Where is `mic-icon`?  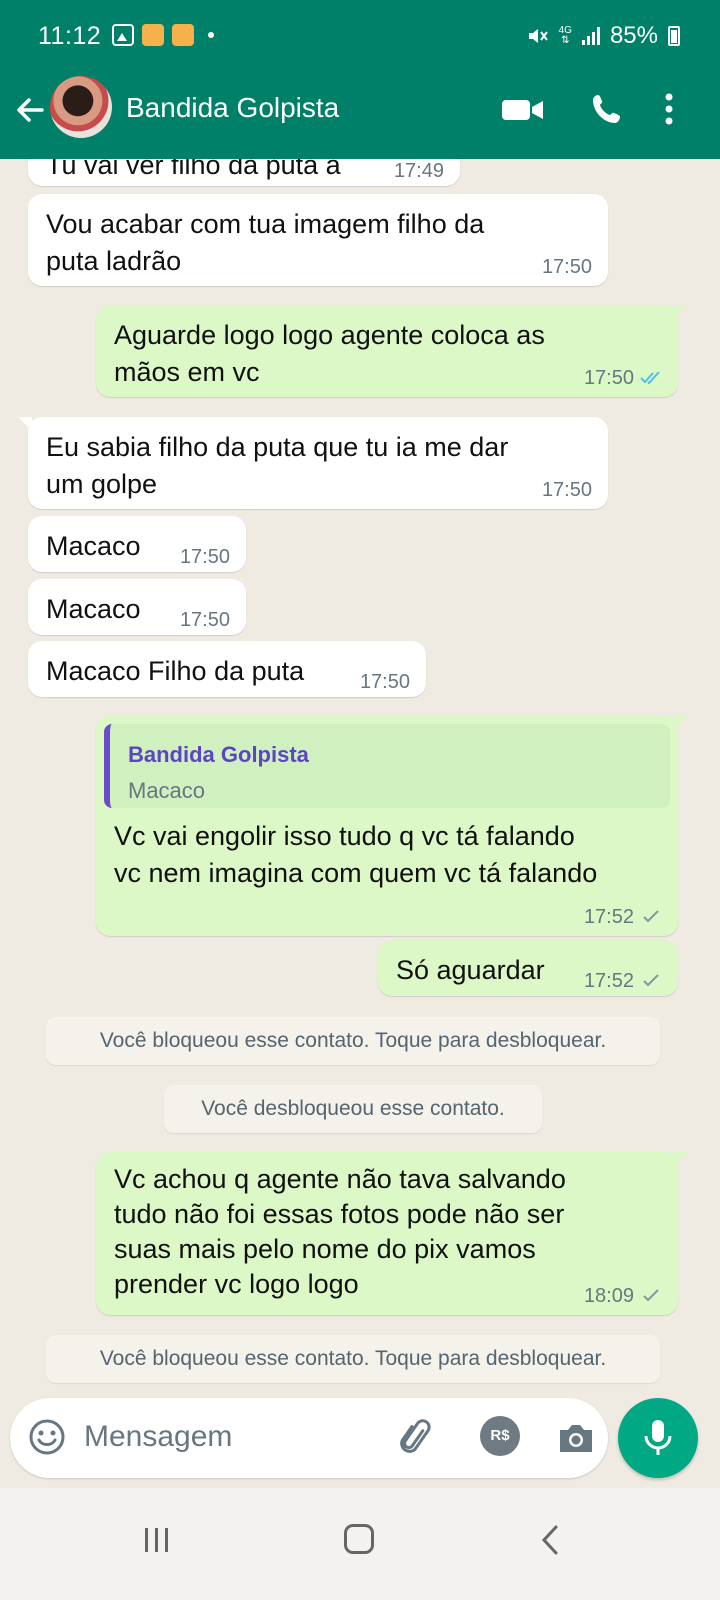 mic-icon is located at coordinates (658, 1437).